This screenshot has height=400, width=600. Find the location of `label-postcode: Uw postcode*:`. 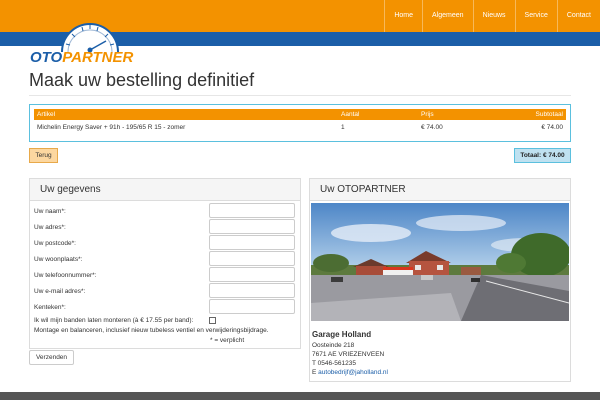

label-postcode: Uw postcode*: is located at coordinates (55, 243).